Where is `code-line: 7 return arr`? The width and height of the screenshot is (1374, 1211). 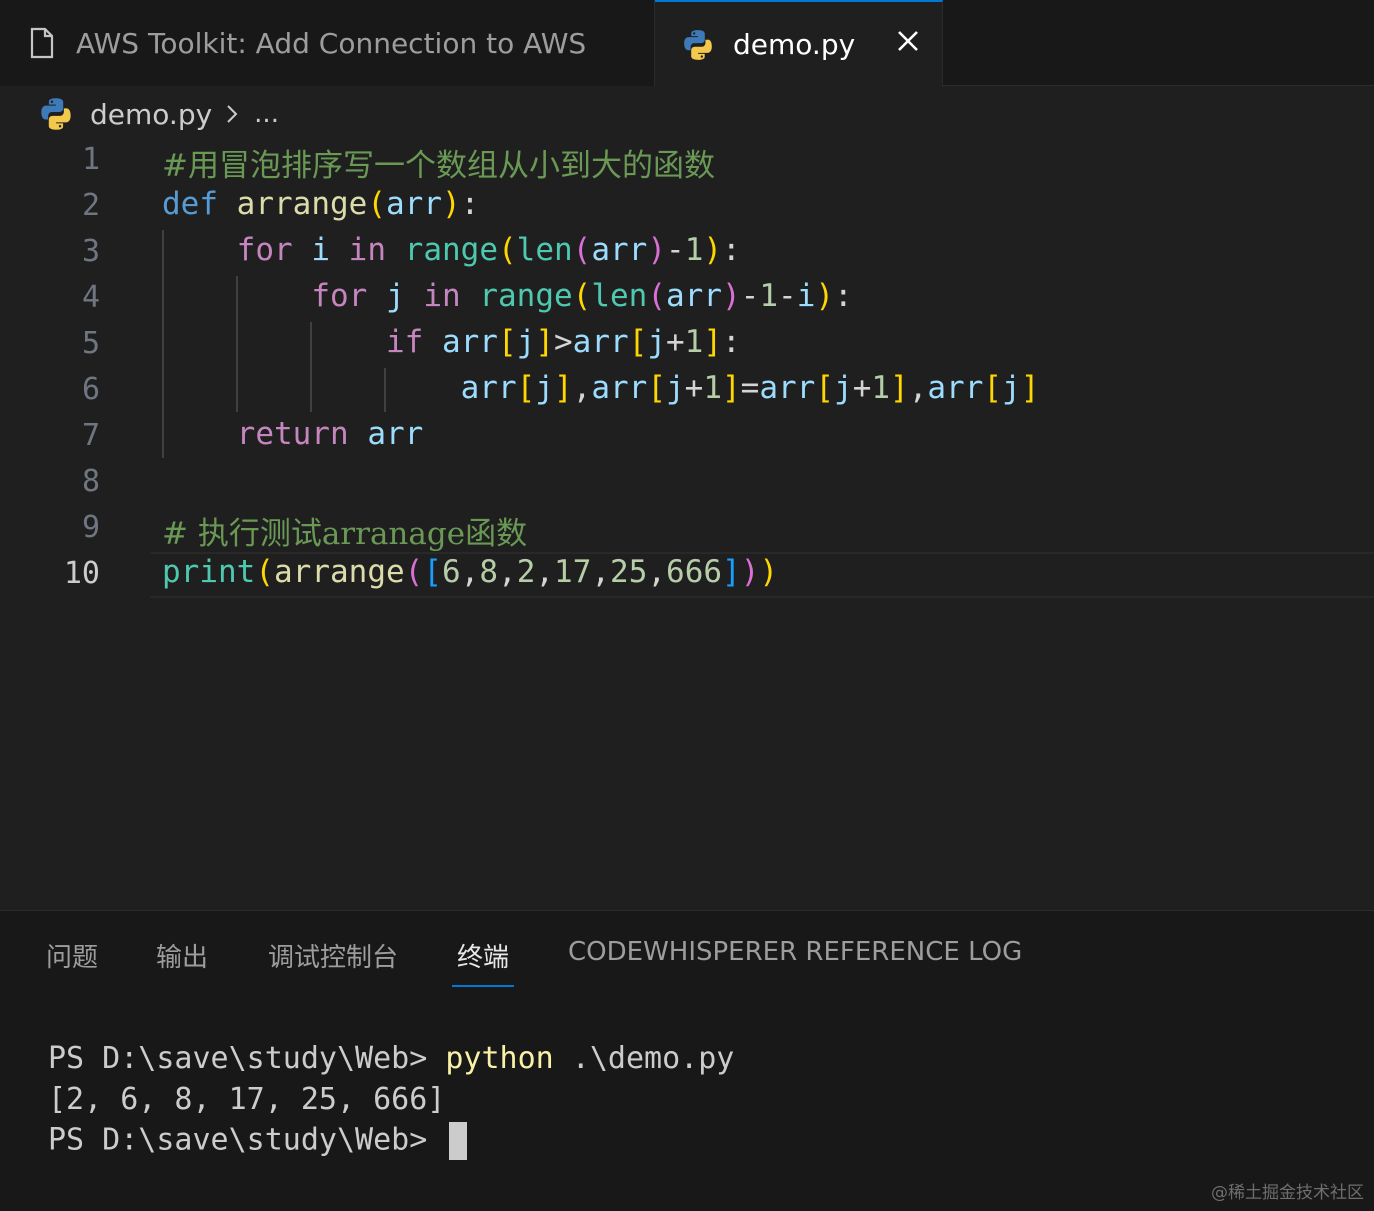
code-line: 7 return arr is located at coordinates (687, 437).